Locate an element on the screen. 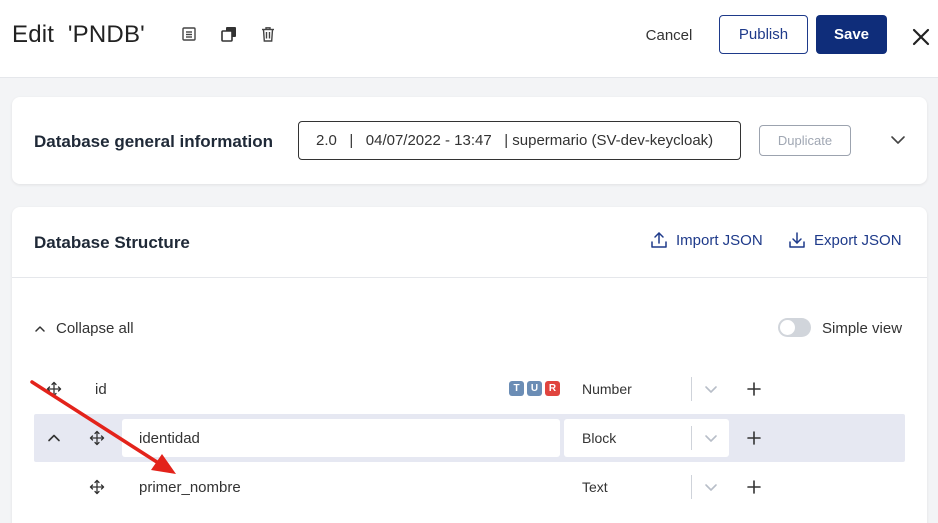  copy-icon is located at coordinates (229, 34).